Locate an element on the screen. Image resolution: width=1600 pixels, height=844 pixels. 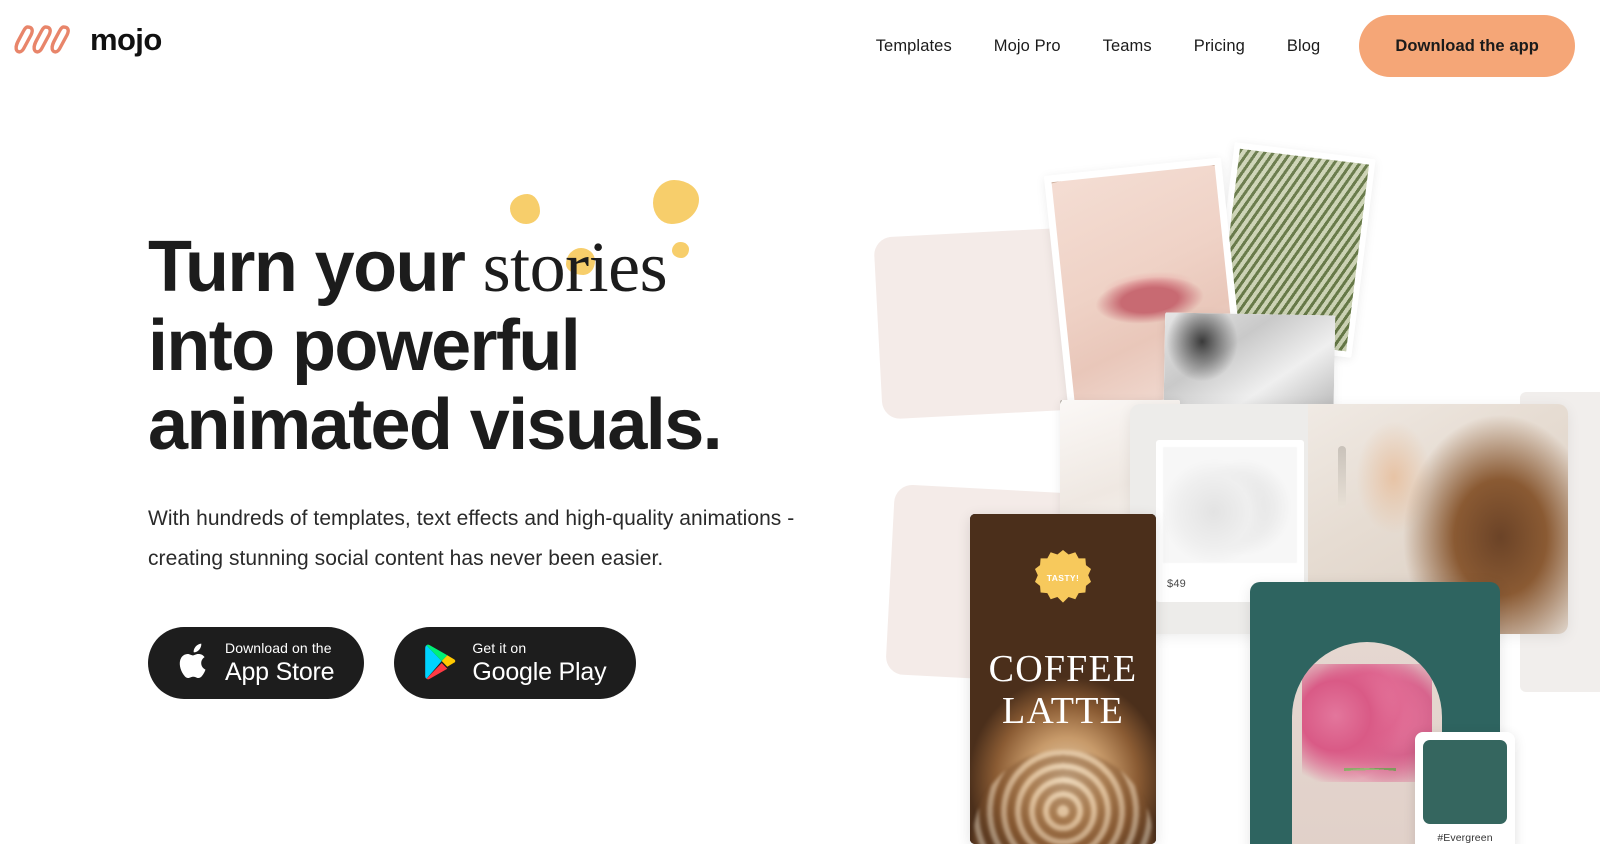
headline-line1-prefix: Turn your is located at coordinates (315, 267).